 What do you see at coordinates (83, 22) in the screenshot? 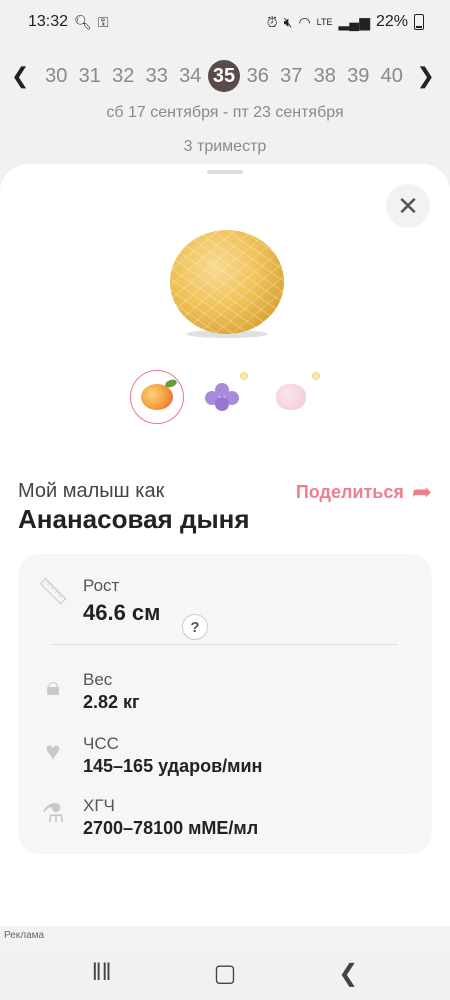
I see `search-icon: 🔍︎` at bounding box center [83, 22].